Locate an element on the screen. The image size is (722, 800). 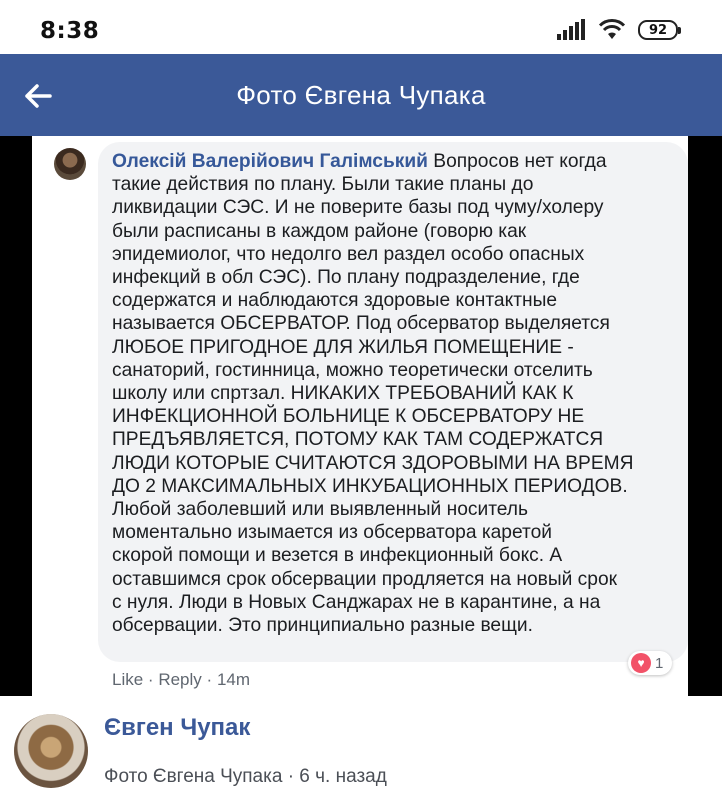
reply-link: Reply is located at coordinates (180, 679).